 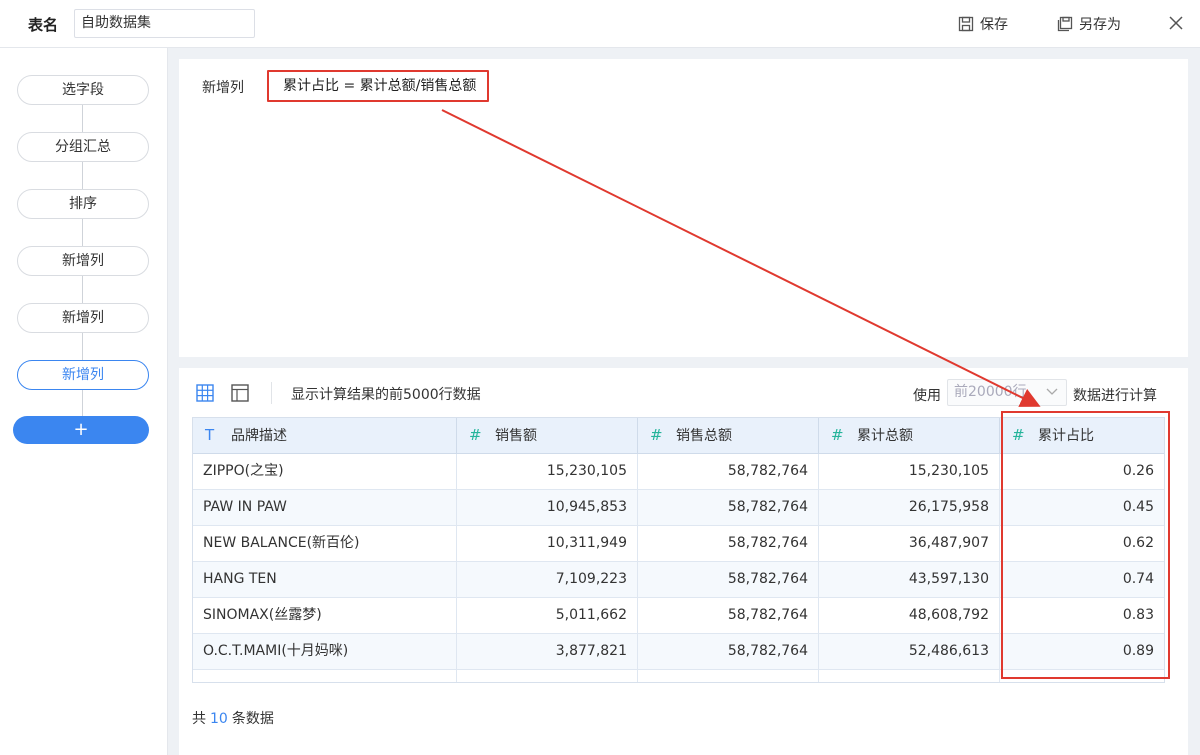 What do you see at coordinates (600, 24) in the screenshot?
I see `top-bar: 表名 自助数据集 保存 另存为` at bounding box center [600, 24].